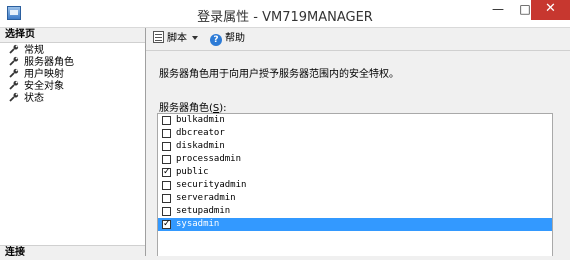  Describe the element at coordinates (358, 39) in the screenshot. I see `toolbar: 脚本 ? 帮助` at that location.